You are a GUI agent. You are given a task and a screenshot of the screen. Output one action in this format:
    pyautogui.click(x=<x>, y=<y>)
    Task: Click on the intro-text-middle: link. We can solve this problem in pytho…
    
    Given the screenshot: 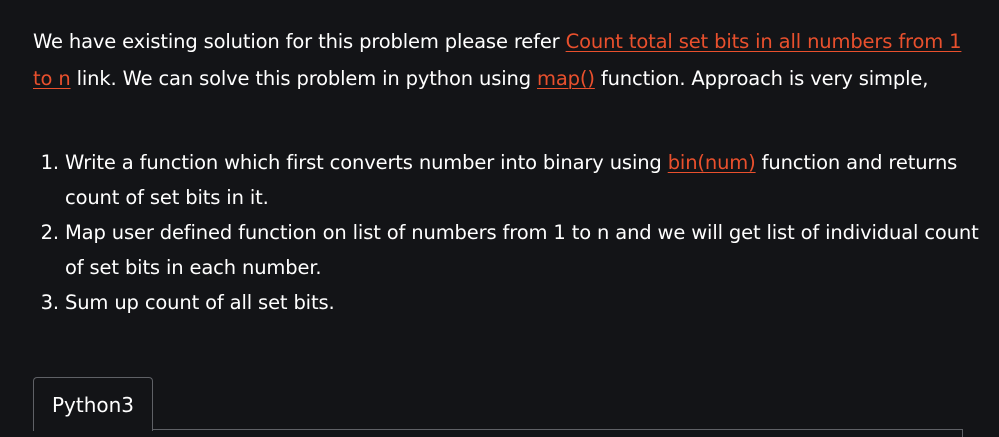 What is the action you would take?
    pyautogui.click(x=304, y=78)
    